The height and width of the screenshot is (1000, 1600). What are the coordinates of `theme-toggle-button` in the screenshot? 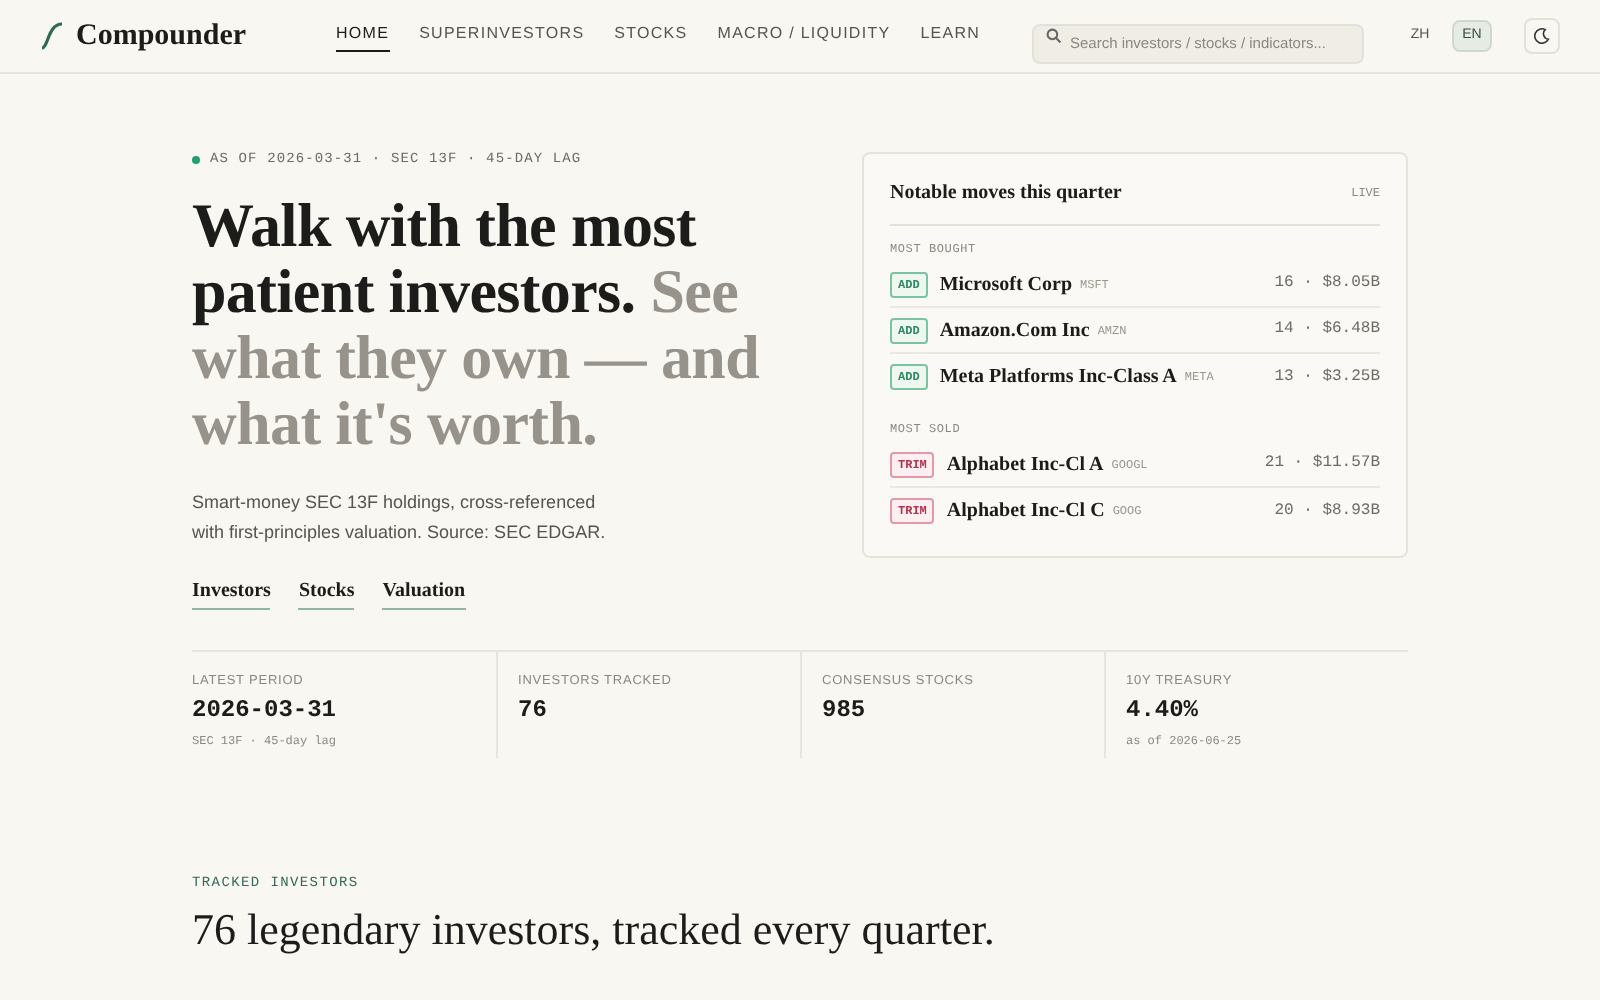 It's located at (1542, 36).